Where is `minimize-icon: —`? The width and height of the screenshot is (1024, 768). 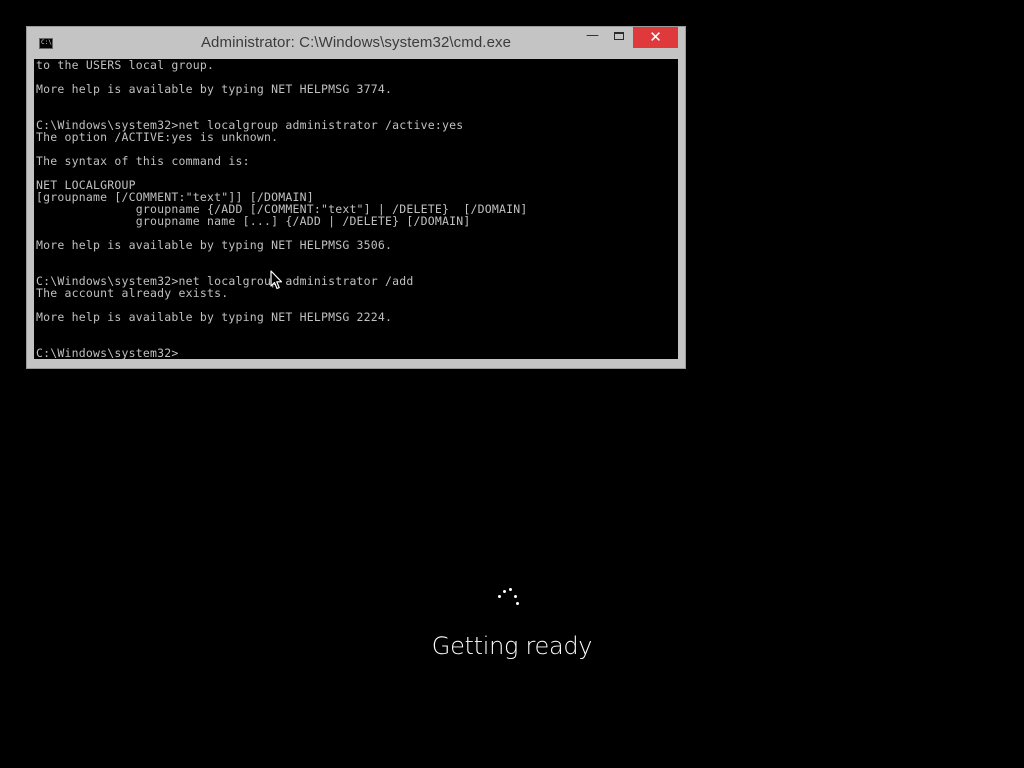
minimize-icon: — is located at coordinates (592, 35).